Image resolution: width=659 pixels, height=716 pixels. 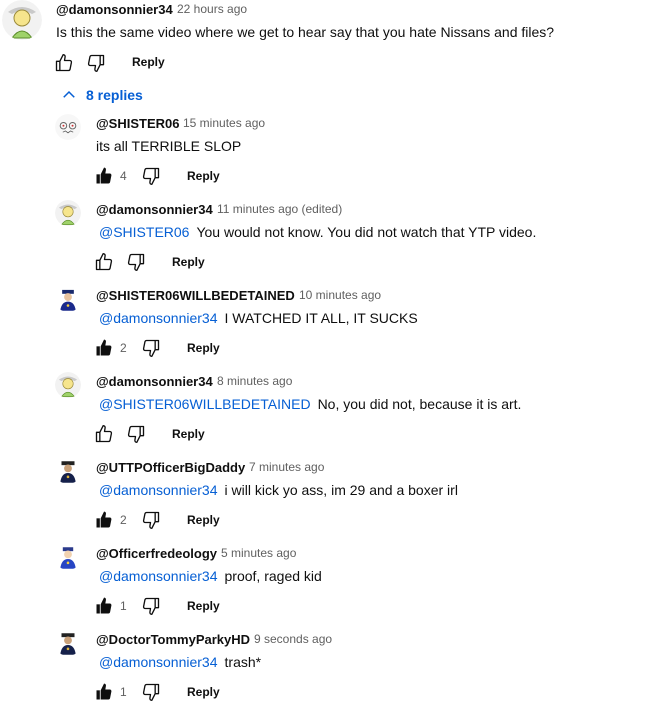 What do you see at coordinates (321, 318) in the screenshot?
I see `reply-text: I WATCHED IT ALL, IT SUCKS` at bounding box center [321, 318].